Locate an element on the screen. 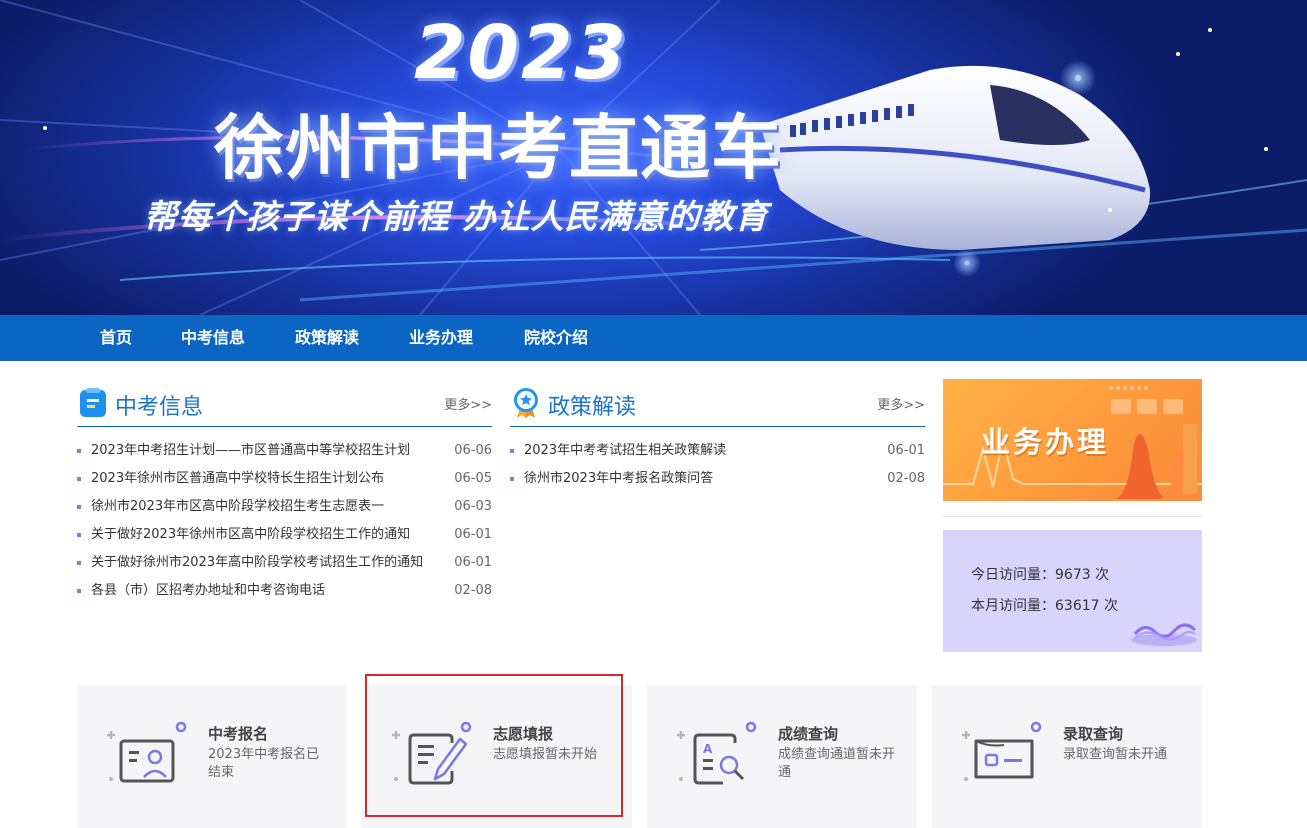 The width and height of the screenshot is (1307, 828). list-item: 2023年徐州市区普通高中学校特长生招生计划公布 06-05 is located at coordinates (284, 479).